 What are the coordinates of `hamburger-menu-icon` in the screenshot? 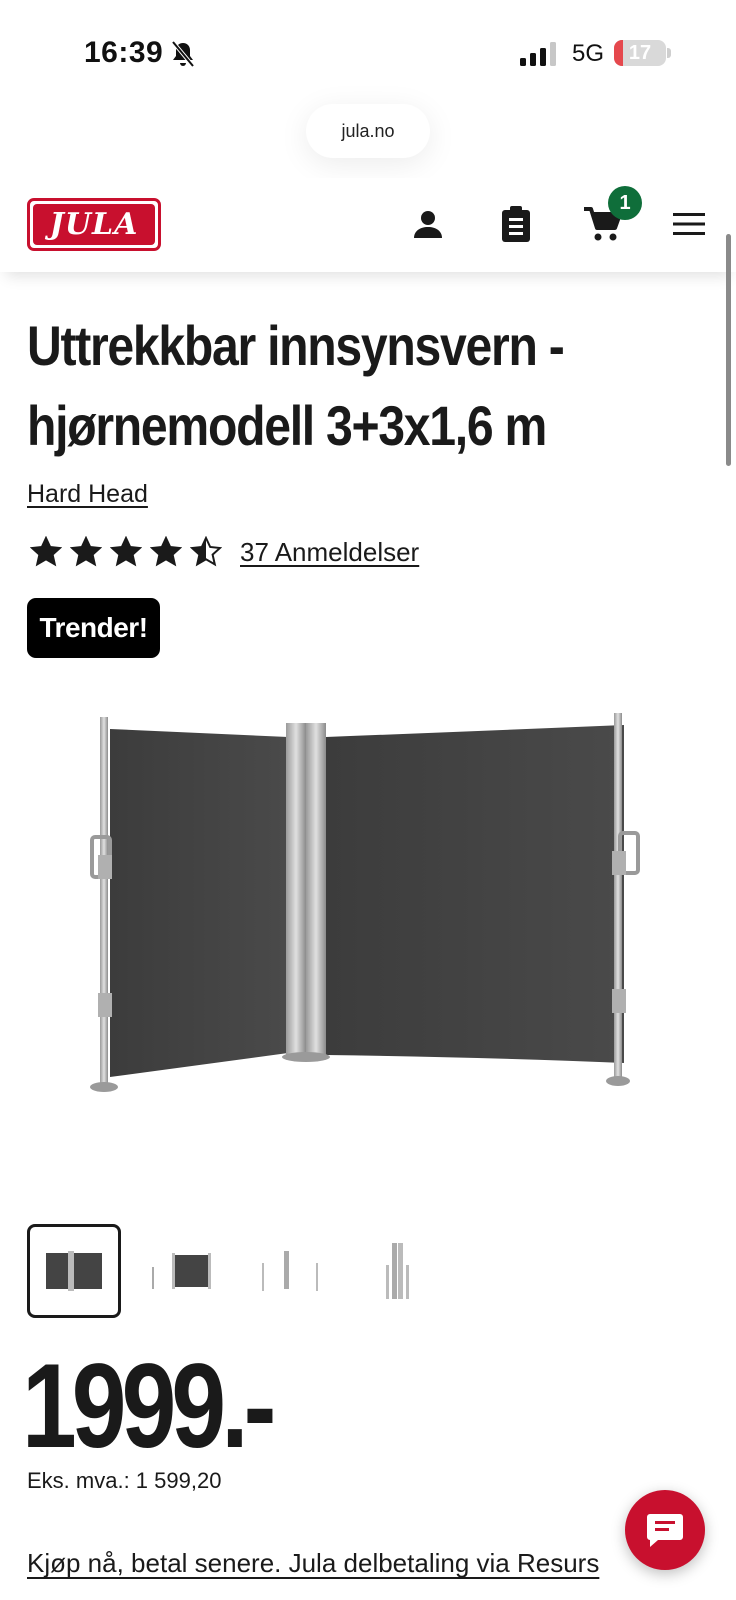 It's located at (689, 224).